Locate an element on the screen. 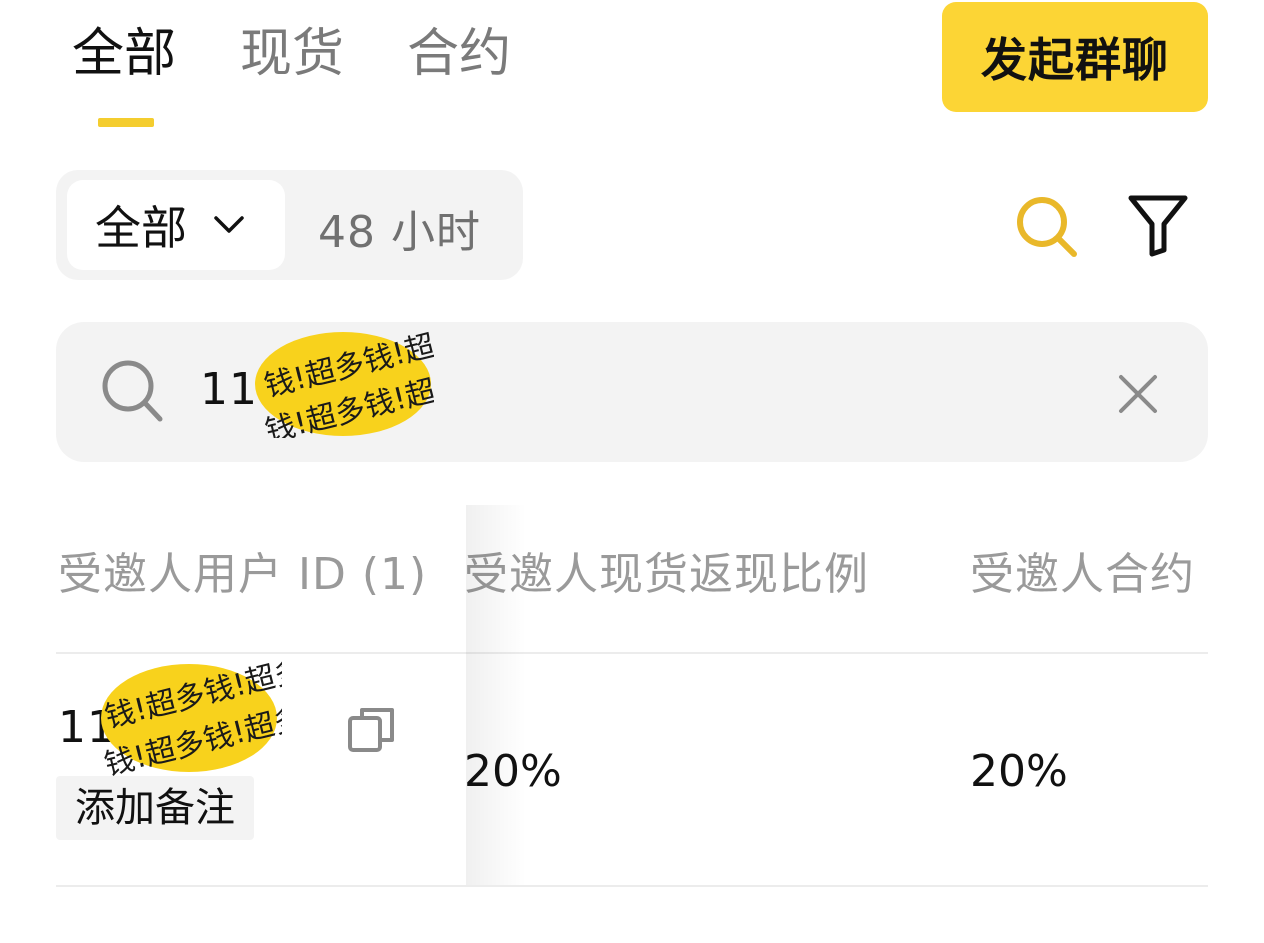 This screenshot has width=1264, height=943. column-header-futures-rate: 受邀人合约 is located at coordinates (1082, 574).